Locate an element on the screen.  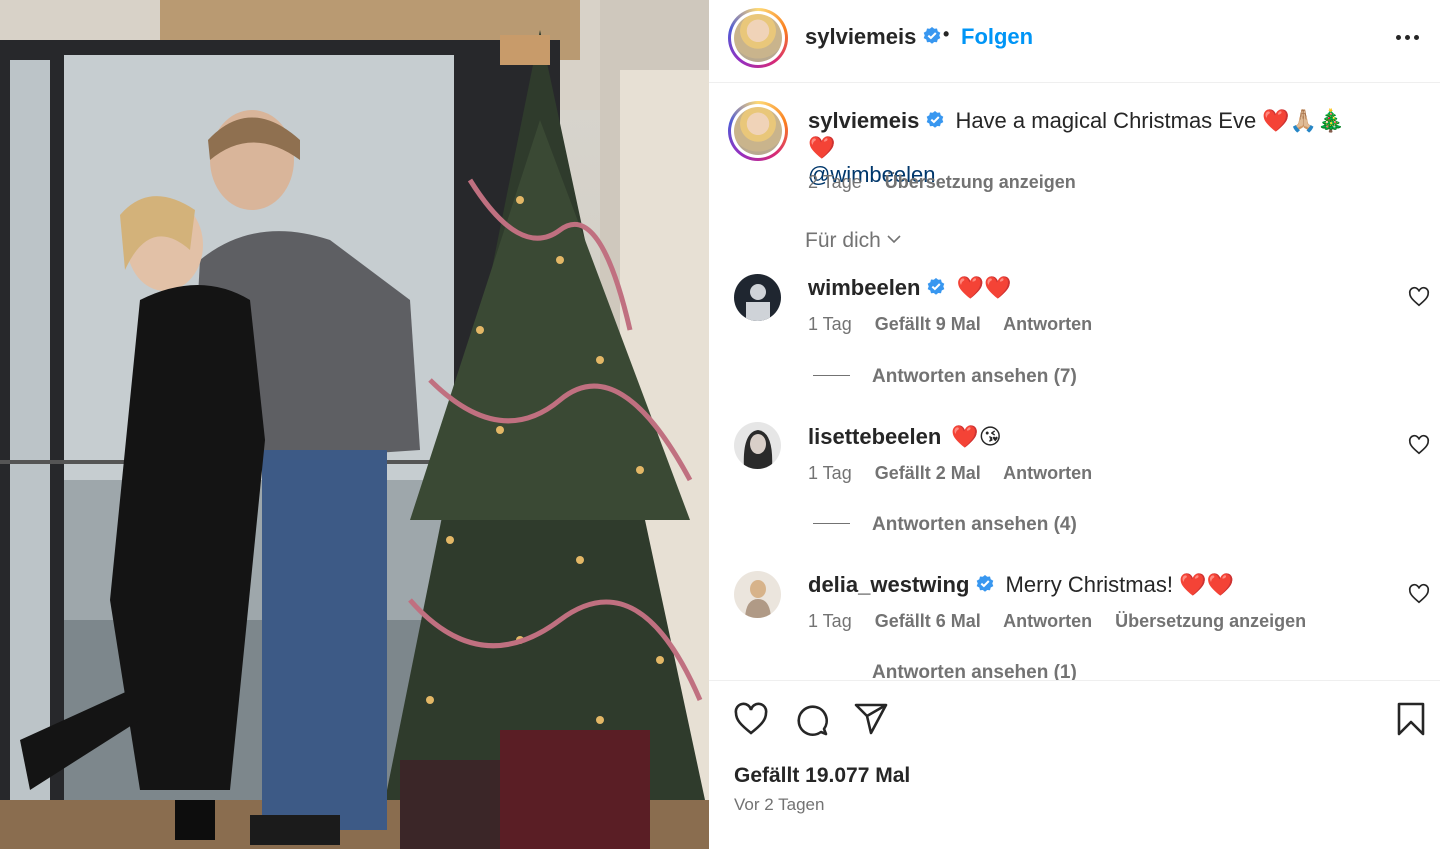
comment-meta: 1 Tag Gefällt 9 Mal Antworten is located at coordinates (959, 324).